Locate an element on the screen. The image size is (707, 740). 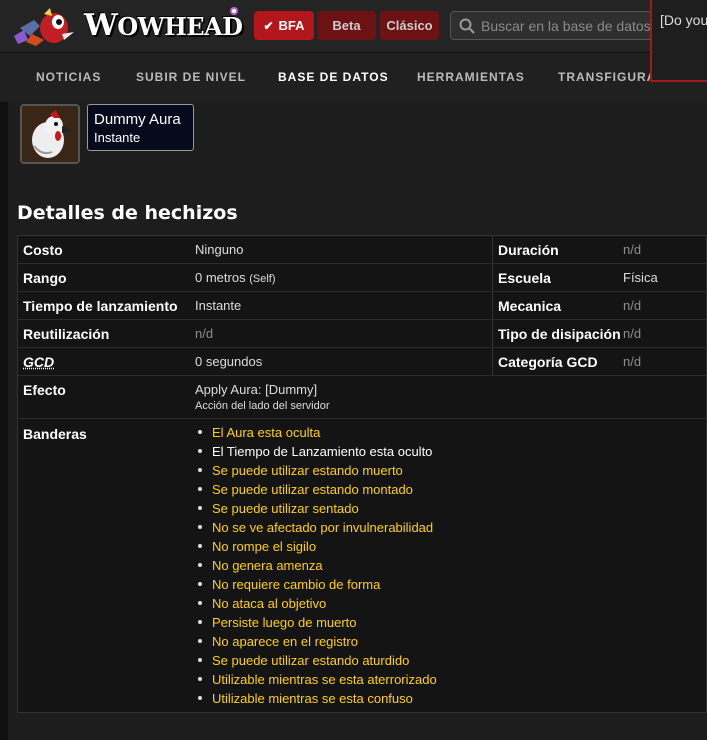
flag-item: No genera amenza is located at coordinates (254, 565).